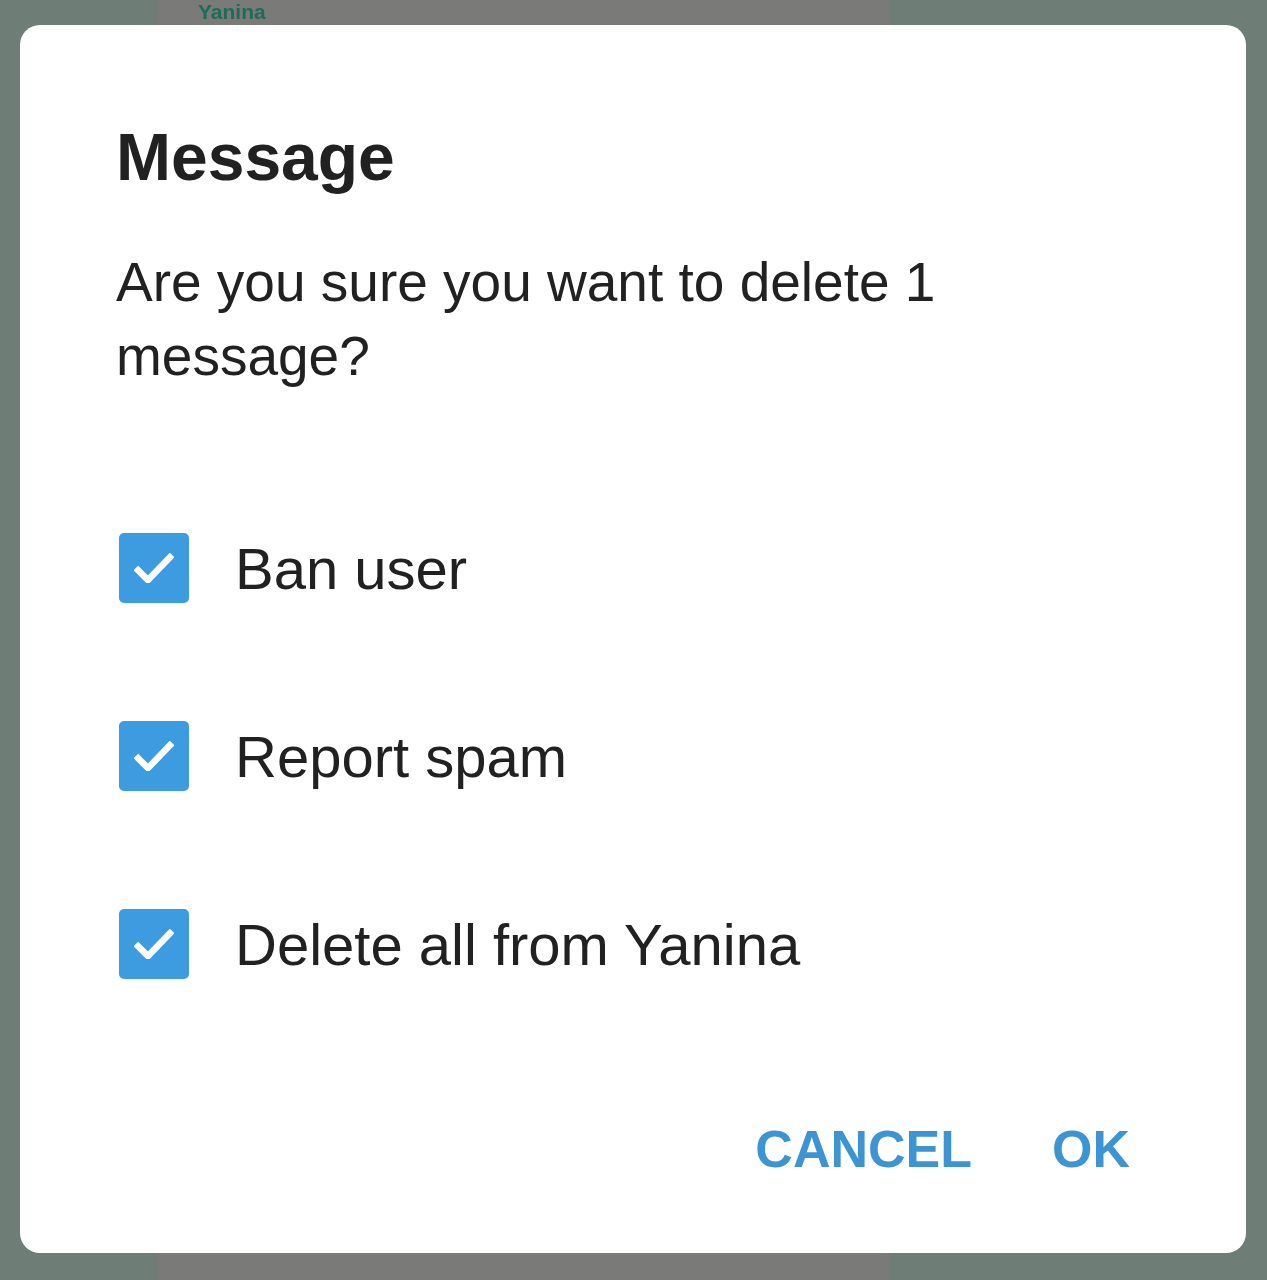  I want to click on dialog-title: Message, so click(256, 157).